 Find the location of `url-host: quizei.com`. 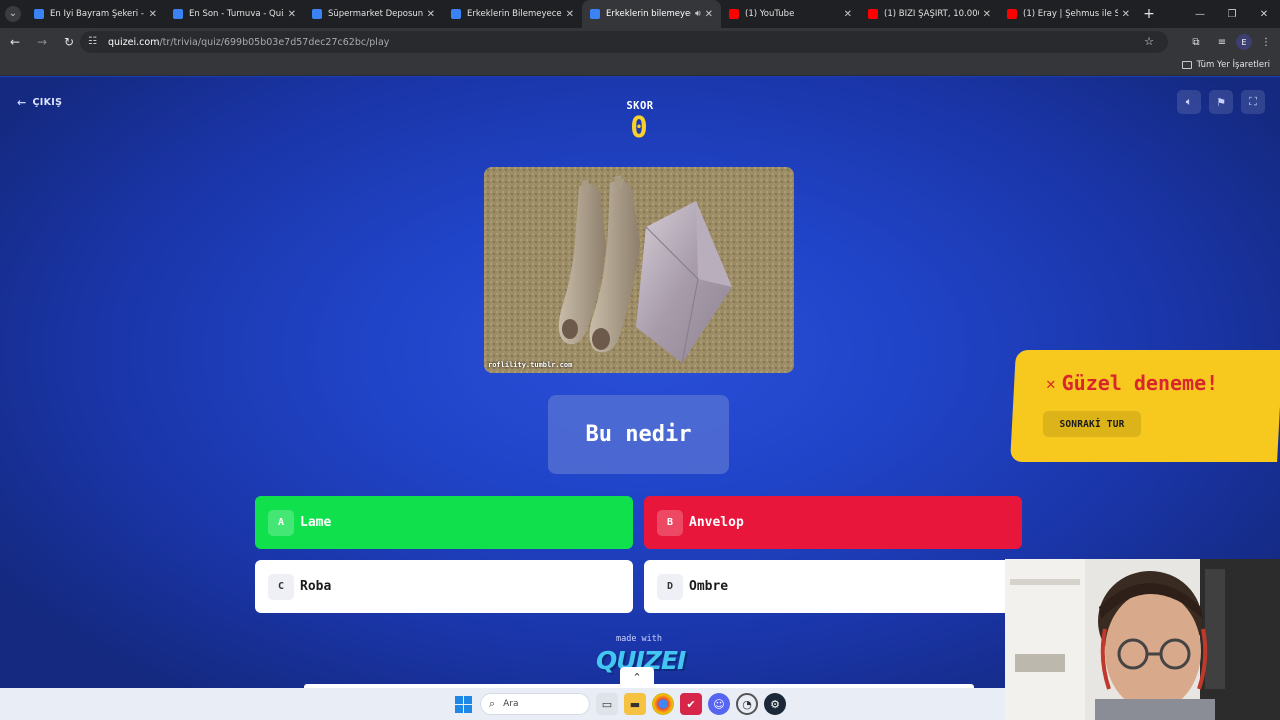

url-host: quizei.com is located at coordinates (134, 42).